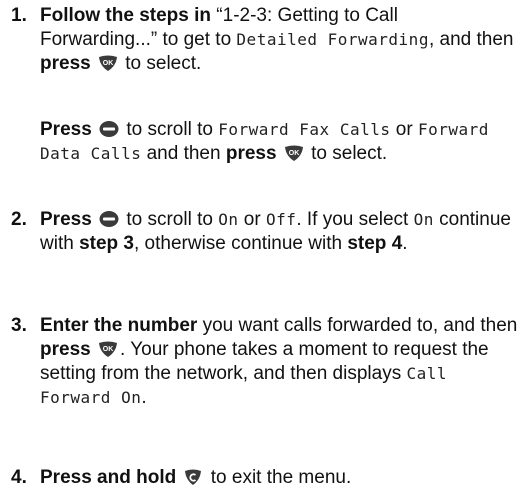 The image size is (525, 497). Describe the element at coordinates (193, 477) in the screenshot. I see `clear-key-icon` at that location.